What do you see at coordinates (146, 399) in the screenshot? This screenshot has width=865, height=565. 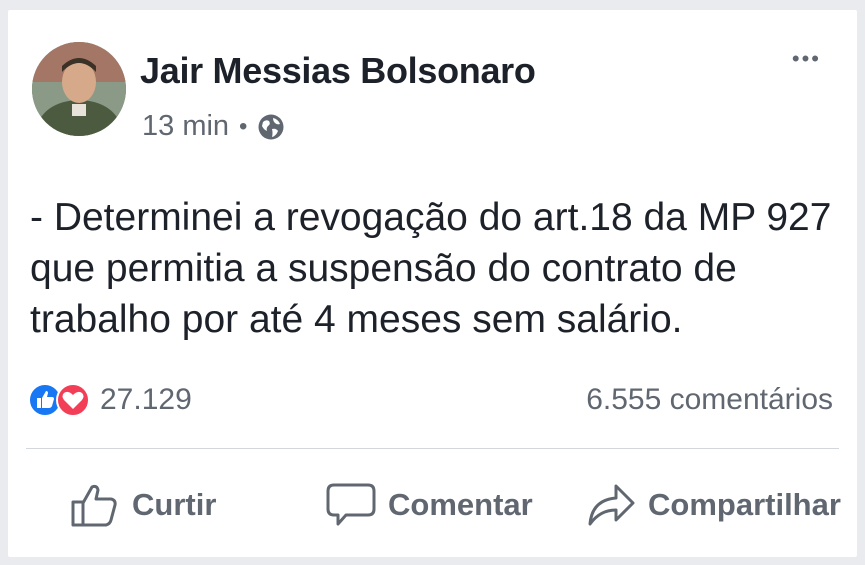 I see `reaction-count: 27.129` at bounding box center [146, 399].